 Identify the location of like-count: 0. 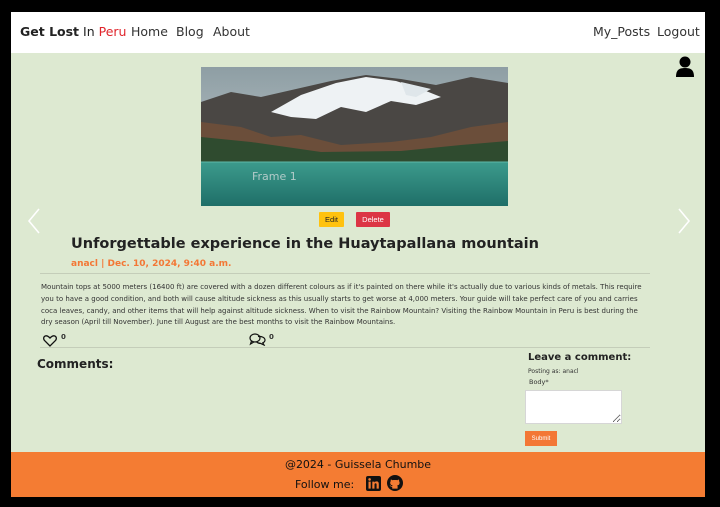
(63, 337).